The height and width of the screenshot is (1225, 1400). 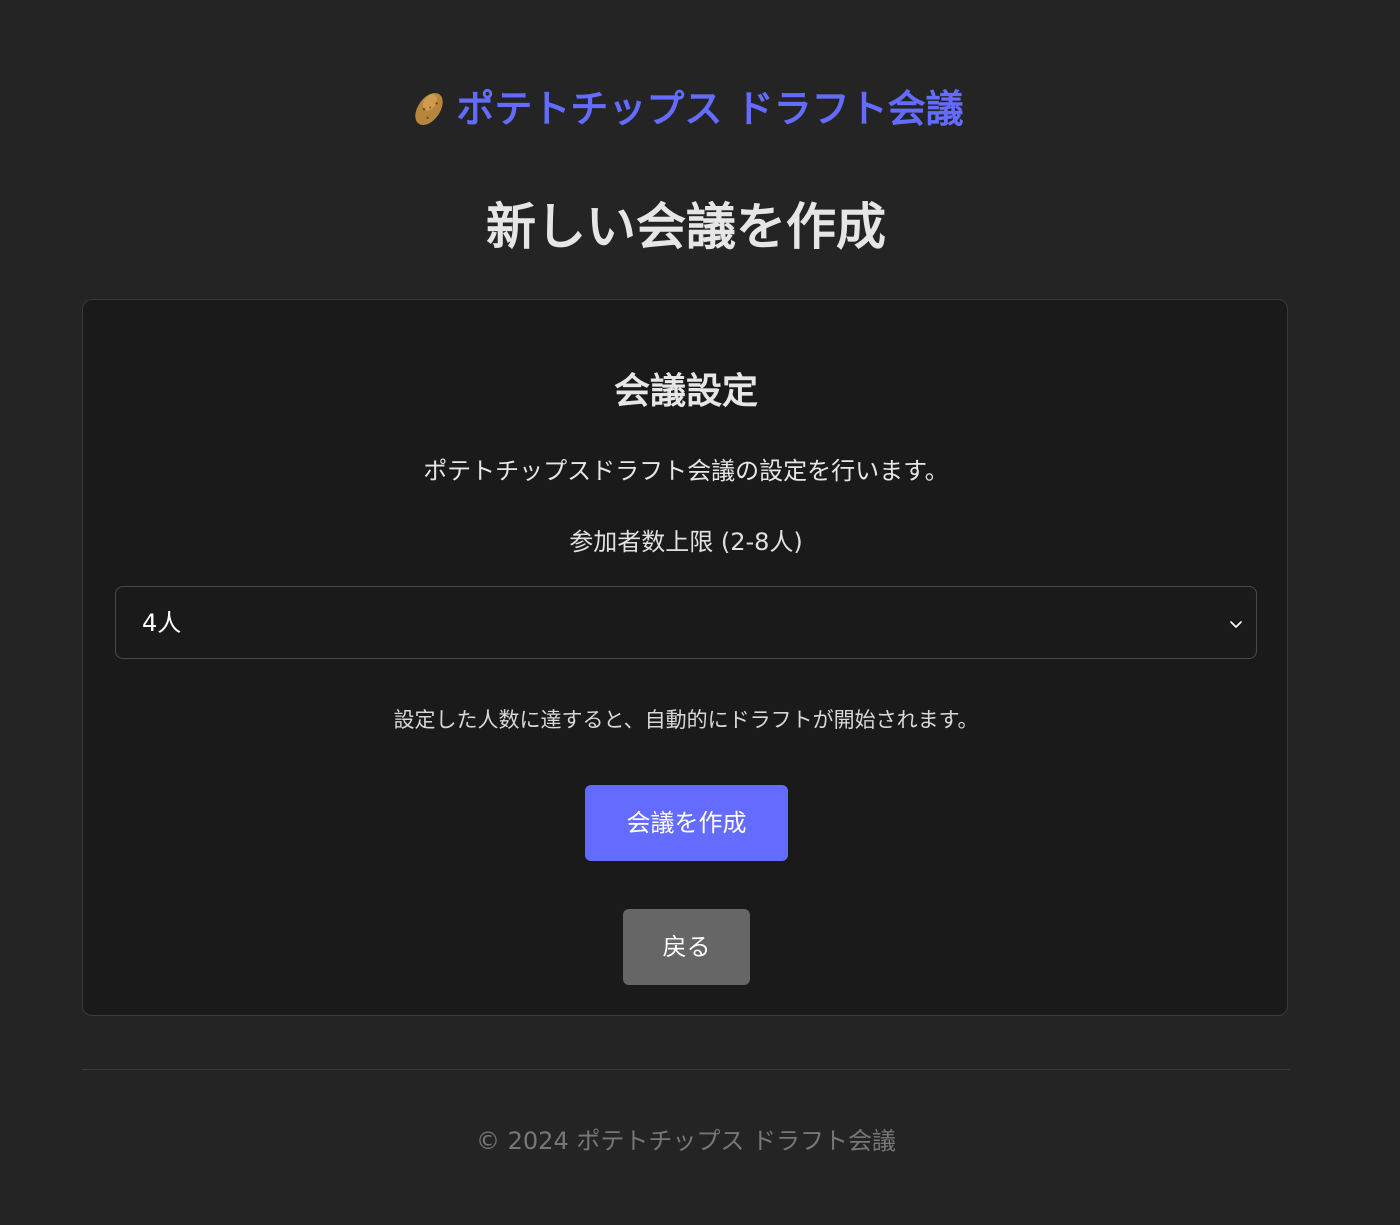 What do you see at coordinates (686, 947) in the screenshot?
I see `back-button: 戻る` at bounding box center [686, 947].